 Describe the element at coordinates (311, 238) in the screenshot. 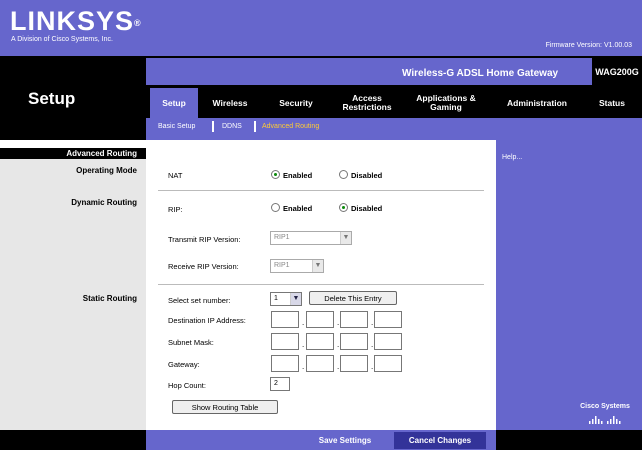

I see `transmit-rip-select: RIP1 ▼` at that location.